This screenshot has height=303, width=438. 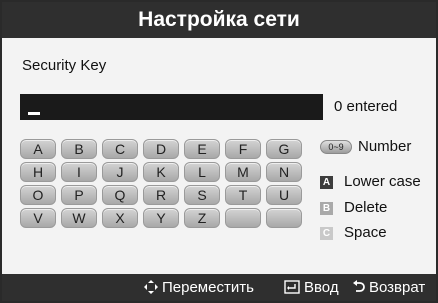 What do you see at coordinates (336, 147) in the screenshot?
I see `number-button-icon: 0~9` at bounding box center [336, 147].